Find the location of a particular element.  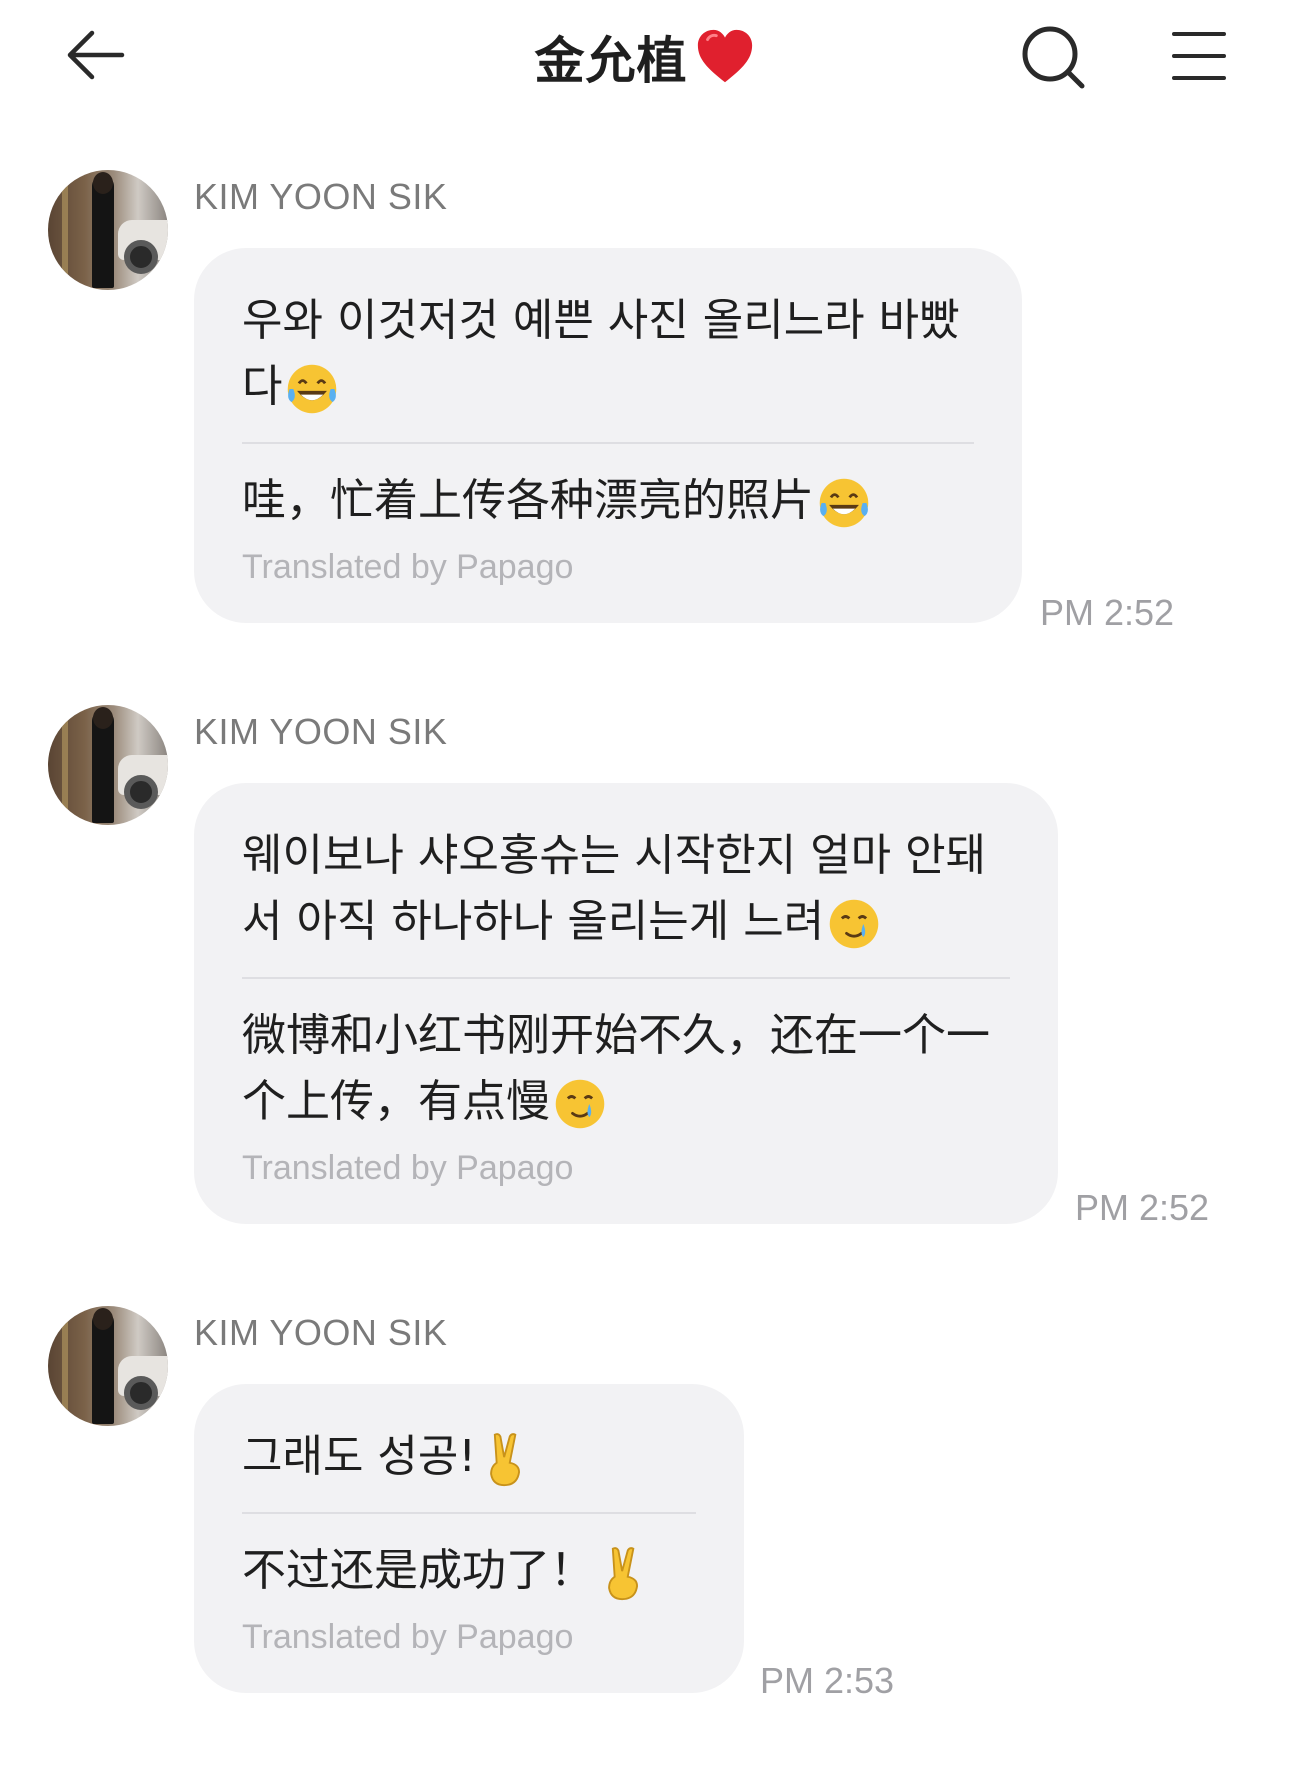

heart-icon is located at coordinates (724, 56).